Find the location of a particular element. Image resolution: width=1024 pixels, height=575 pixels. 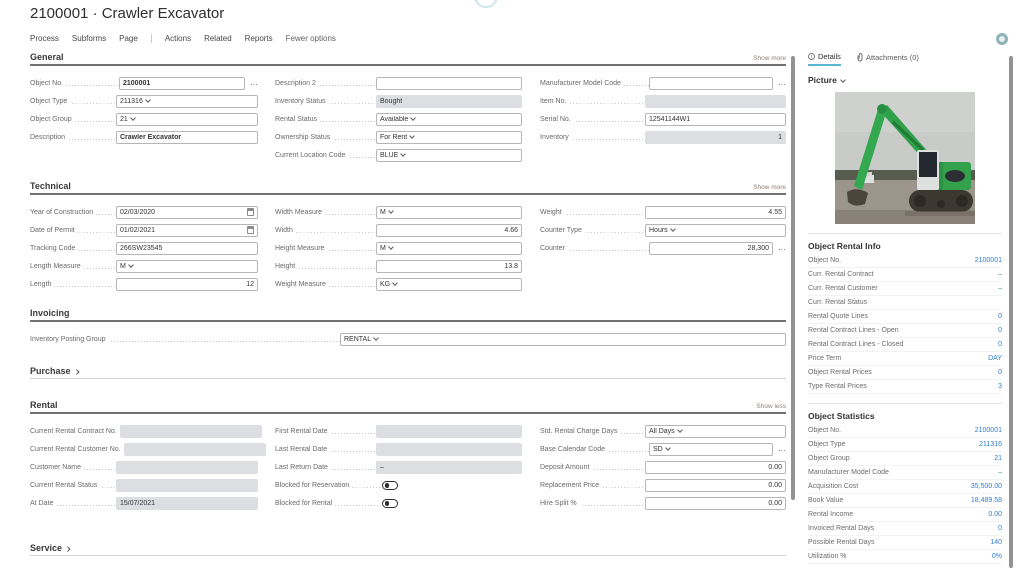

hire-split-input: 0.00 is located at coordinates (715, 503).